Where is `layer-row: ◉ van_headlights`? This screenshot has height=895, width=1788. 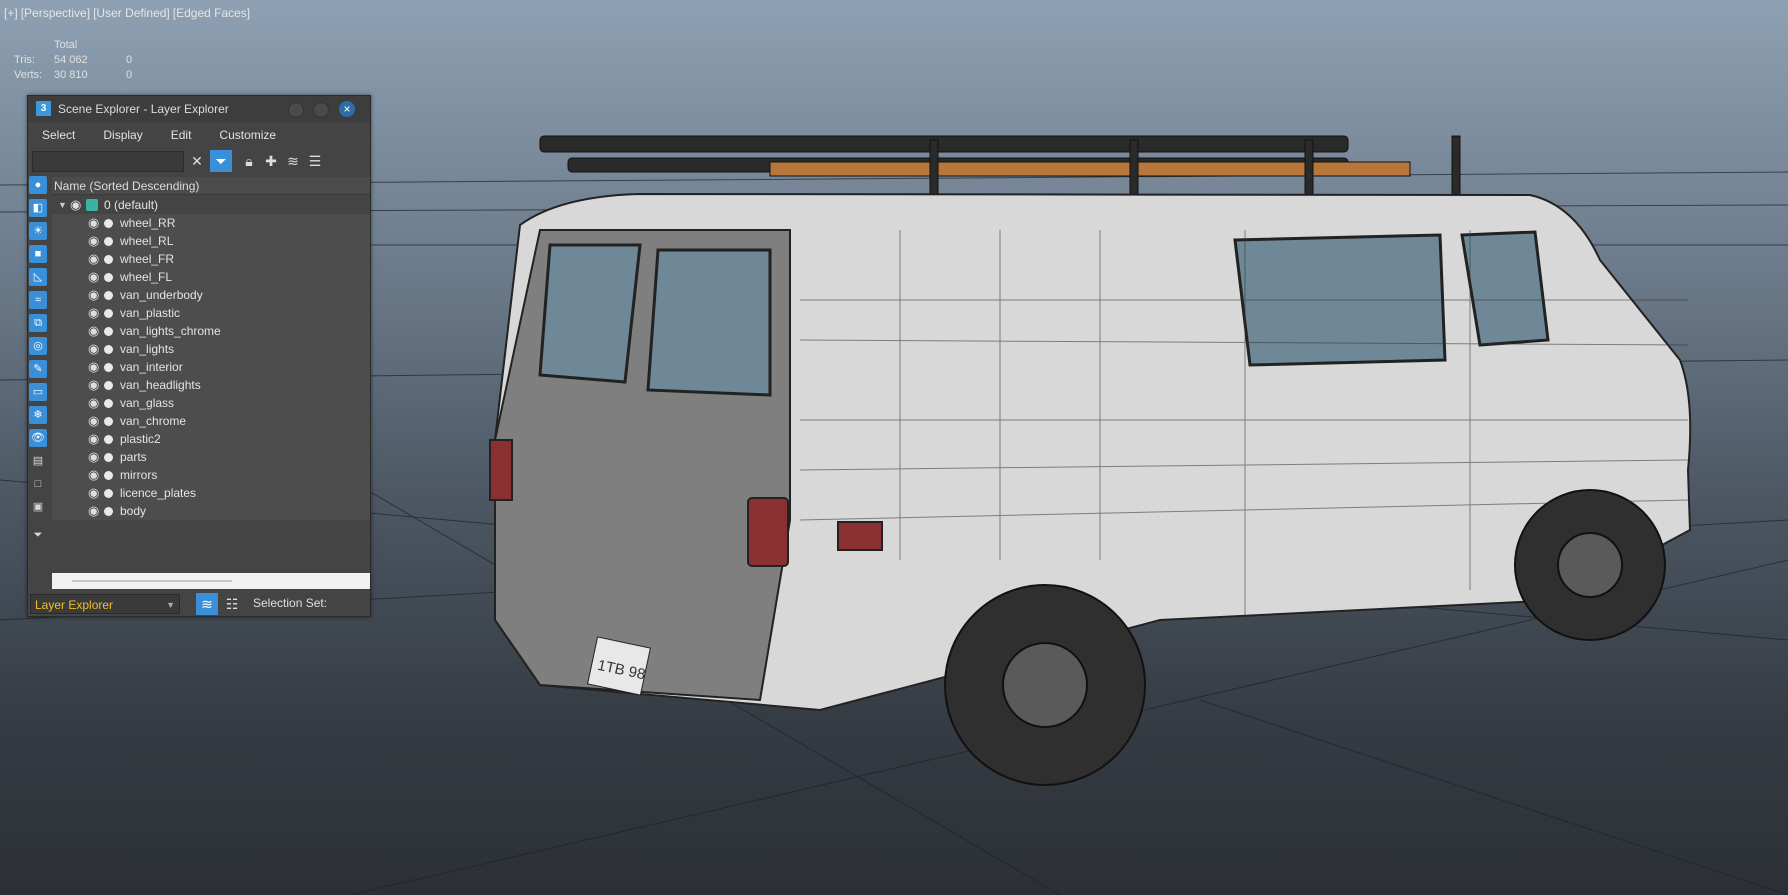 layer-row: ◉ van_headlights is located at coordinates (211, 385).